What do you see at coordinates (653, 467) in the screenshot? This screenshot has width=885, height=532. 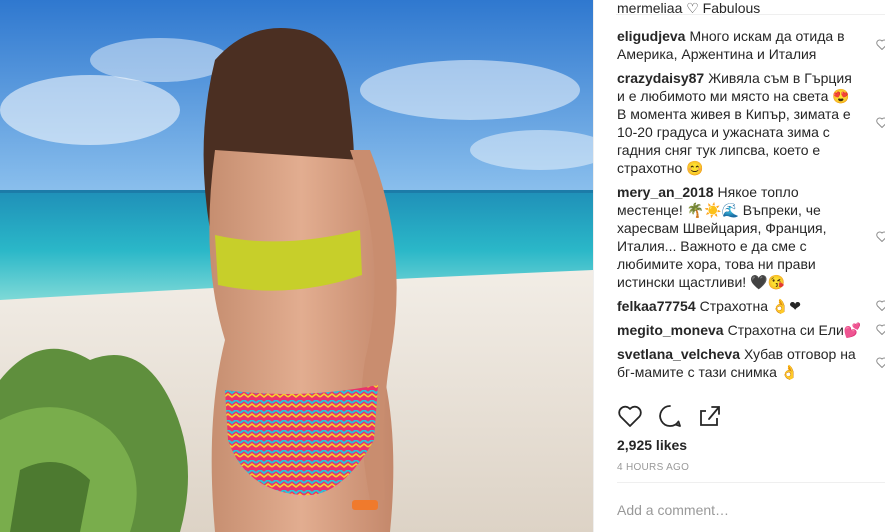 I see `post-timestamp: 4 HOURS AGO` at bounding box center [653, 467].